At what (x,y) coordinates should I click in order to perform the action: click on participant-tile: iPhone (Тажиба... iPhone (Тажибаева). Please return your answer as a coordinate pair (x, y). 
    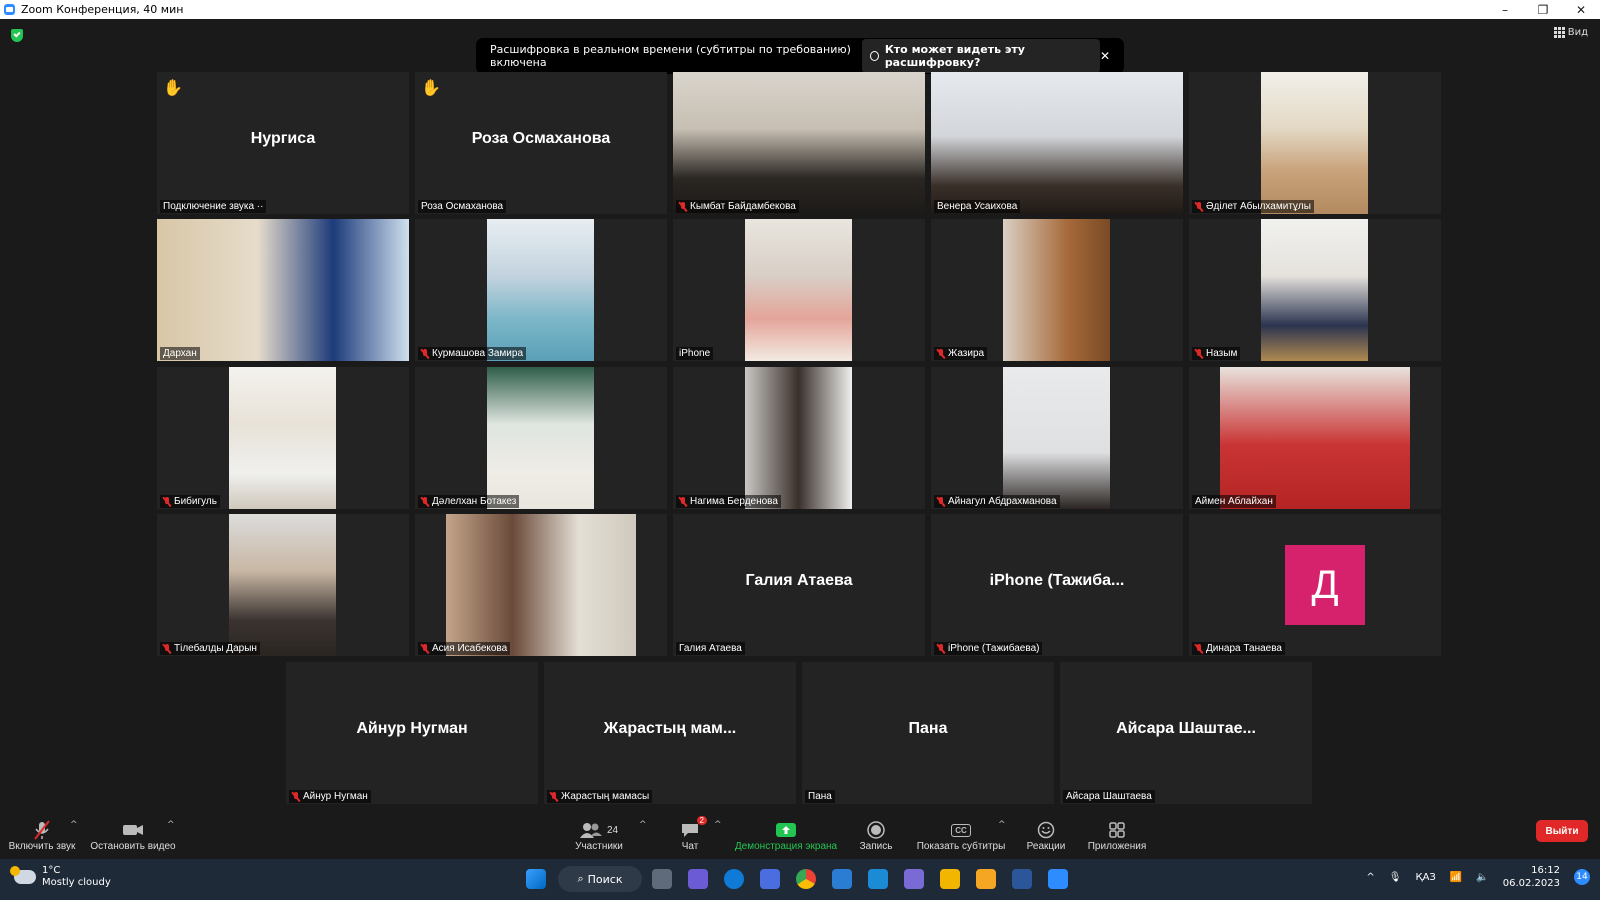
    Looking at the image, I should click on (1057, 585).